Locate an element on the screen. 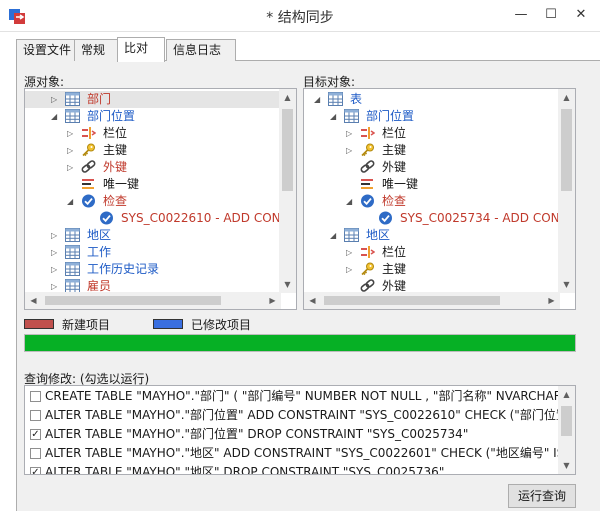 This screenshot has height=511, width=600. source-tree-horizontal-scrollbar: ◀ ▶ is located at coordinates (153, 300).